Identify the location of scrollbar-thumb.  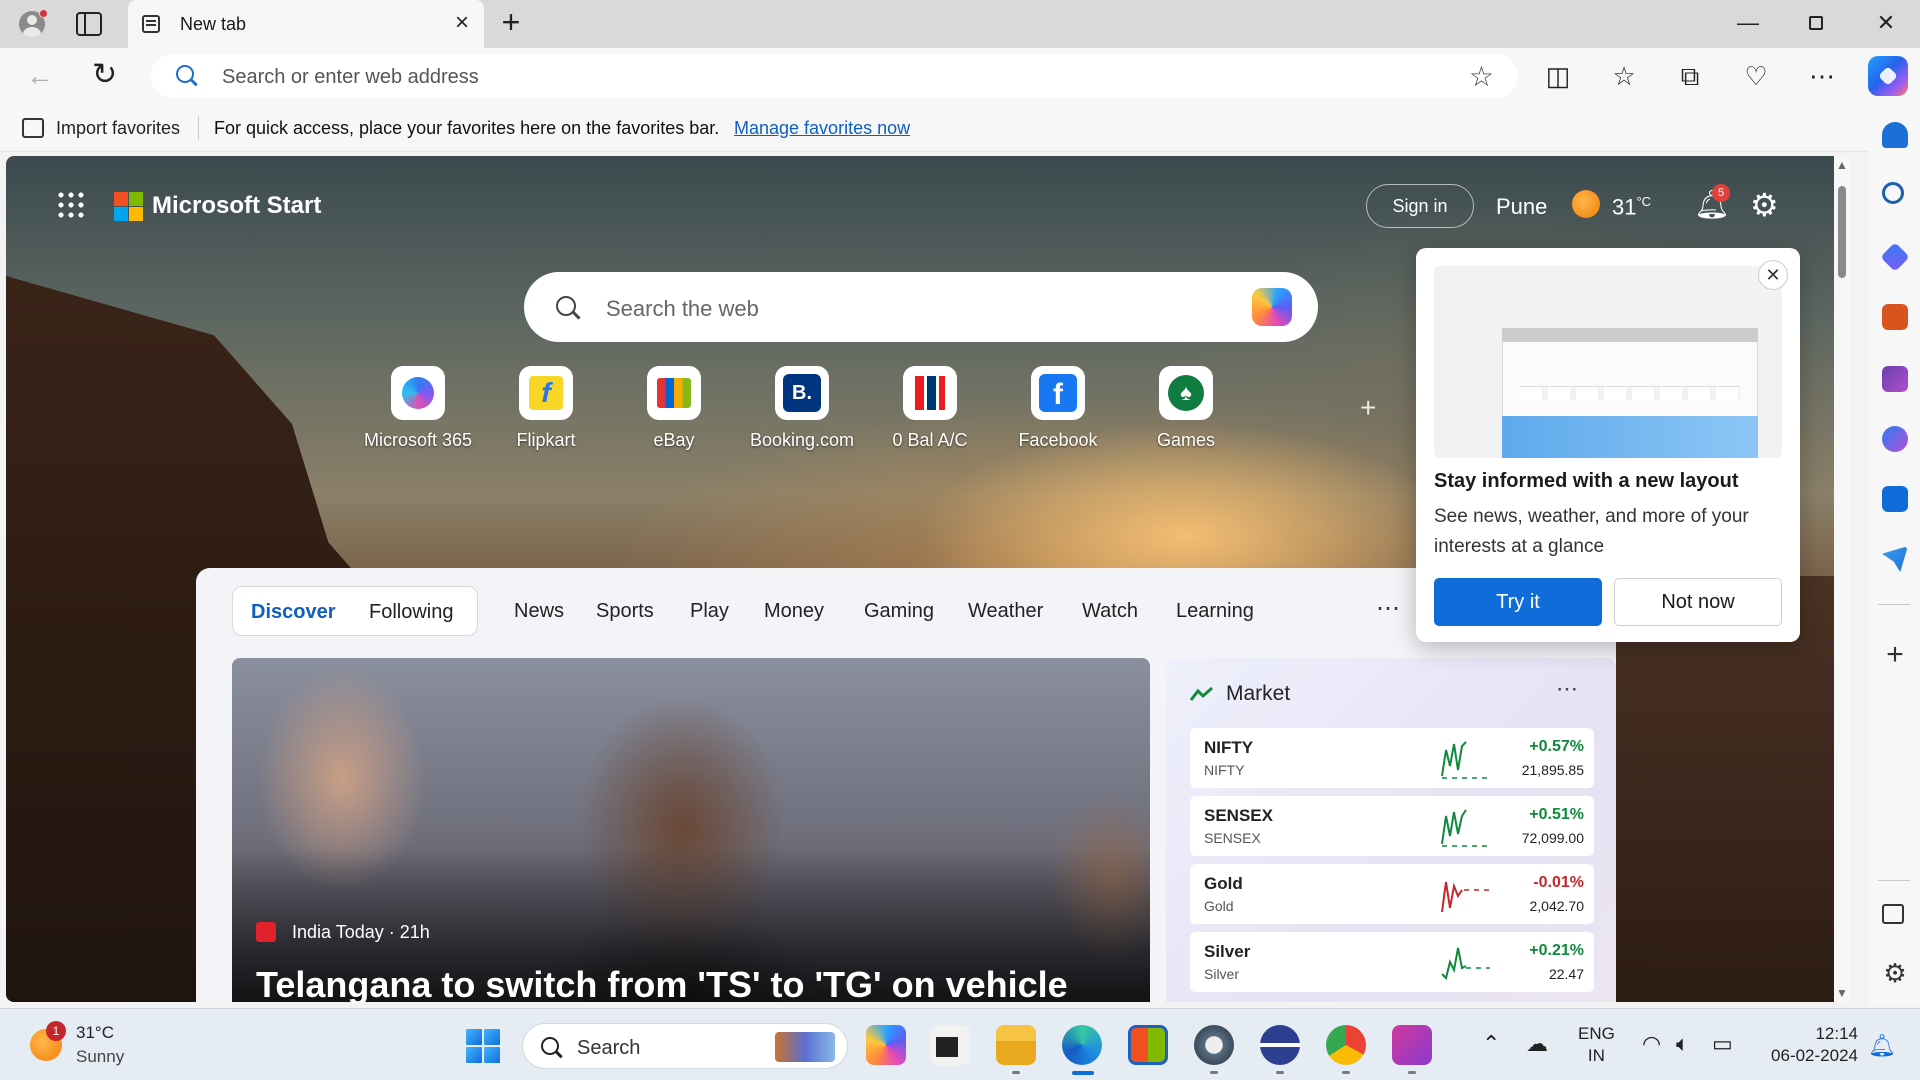
(1842, 232).